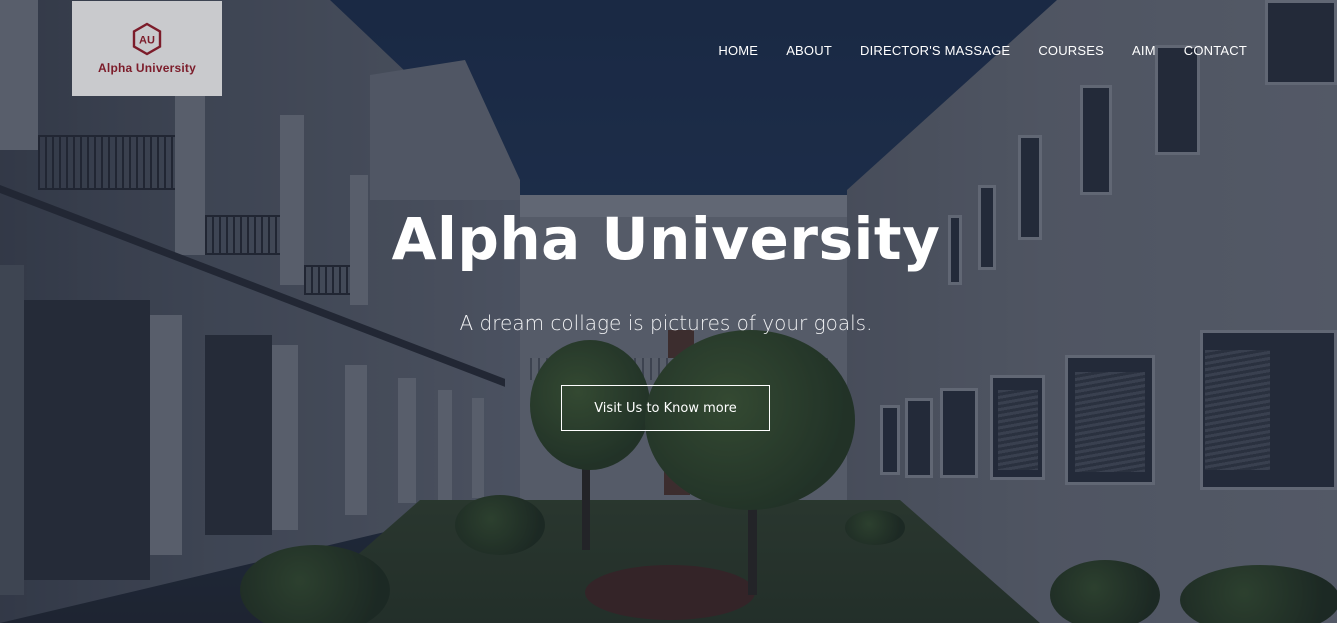 The width and height of the screenshot is (1337, 623). I want to click on hero-title: Alpha University, so click(666, 239).